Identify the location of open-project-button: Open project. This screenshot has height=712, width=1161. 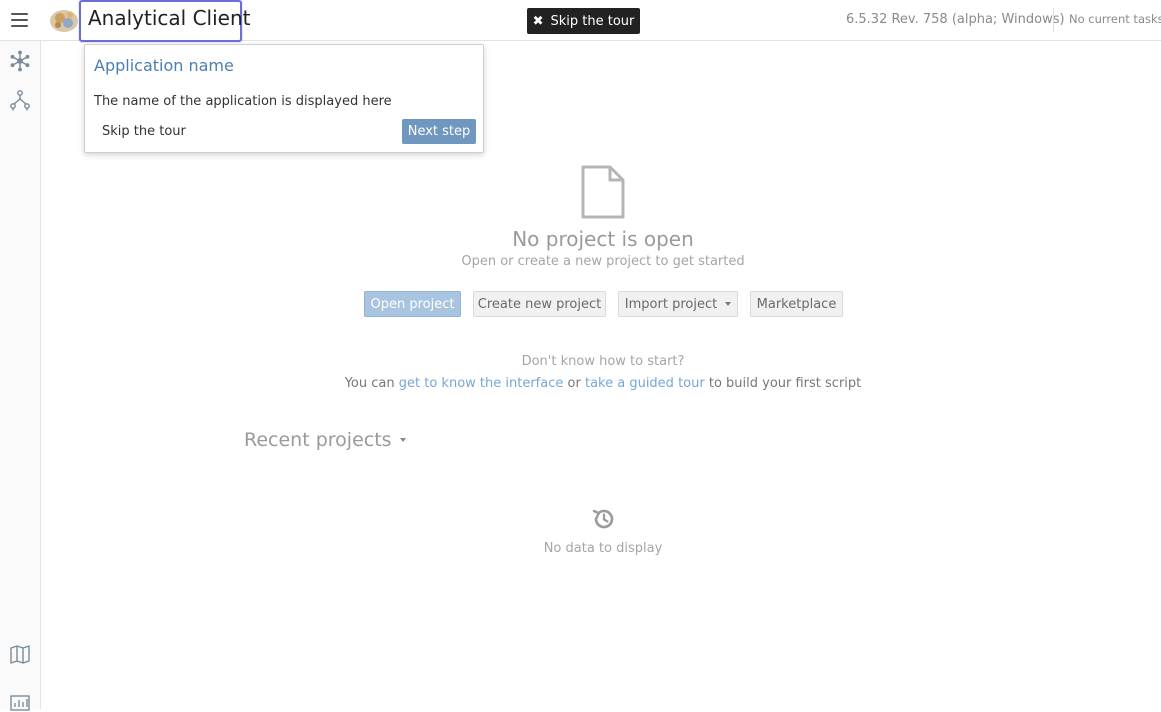
(412, 304).